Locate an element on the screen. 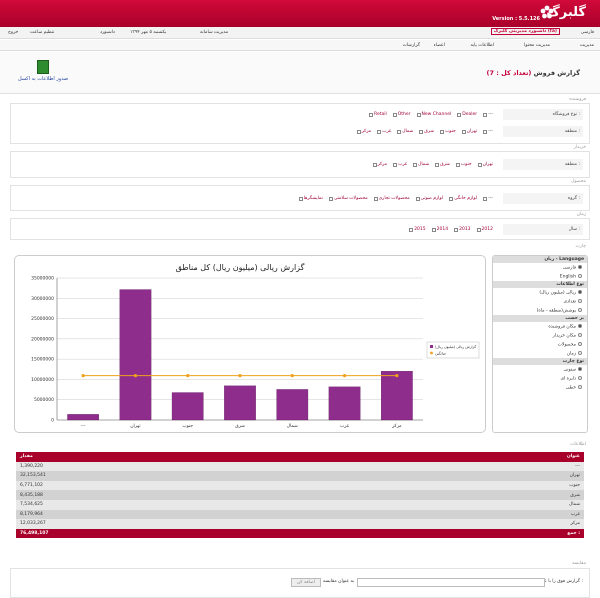 This screenshot has height=598, width=600. version-label: Version : 5.5.126 is located at coordinates (516, 19).